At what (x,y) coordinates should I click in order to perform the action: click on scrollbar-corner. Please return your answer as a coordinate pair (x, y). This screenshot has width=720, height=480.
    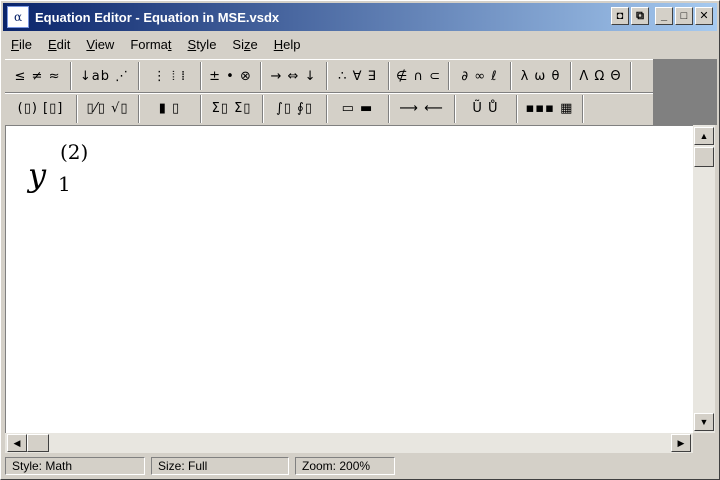
    Looking at the image, I should click on (704, 443).